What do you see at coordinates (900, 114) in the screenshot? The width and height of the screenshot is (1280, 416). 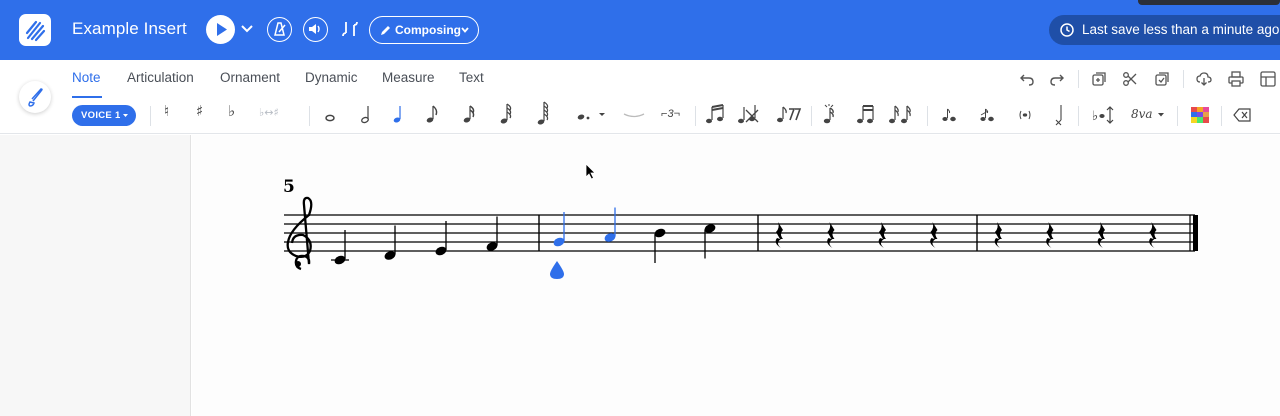 I see `flagged-notes-icon` at bounding box center [900, 114].